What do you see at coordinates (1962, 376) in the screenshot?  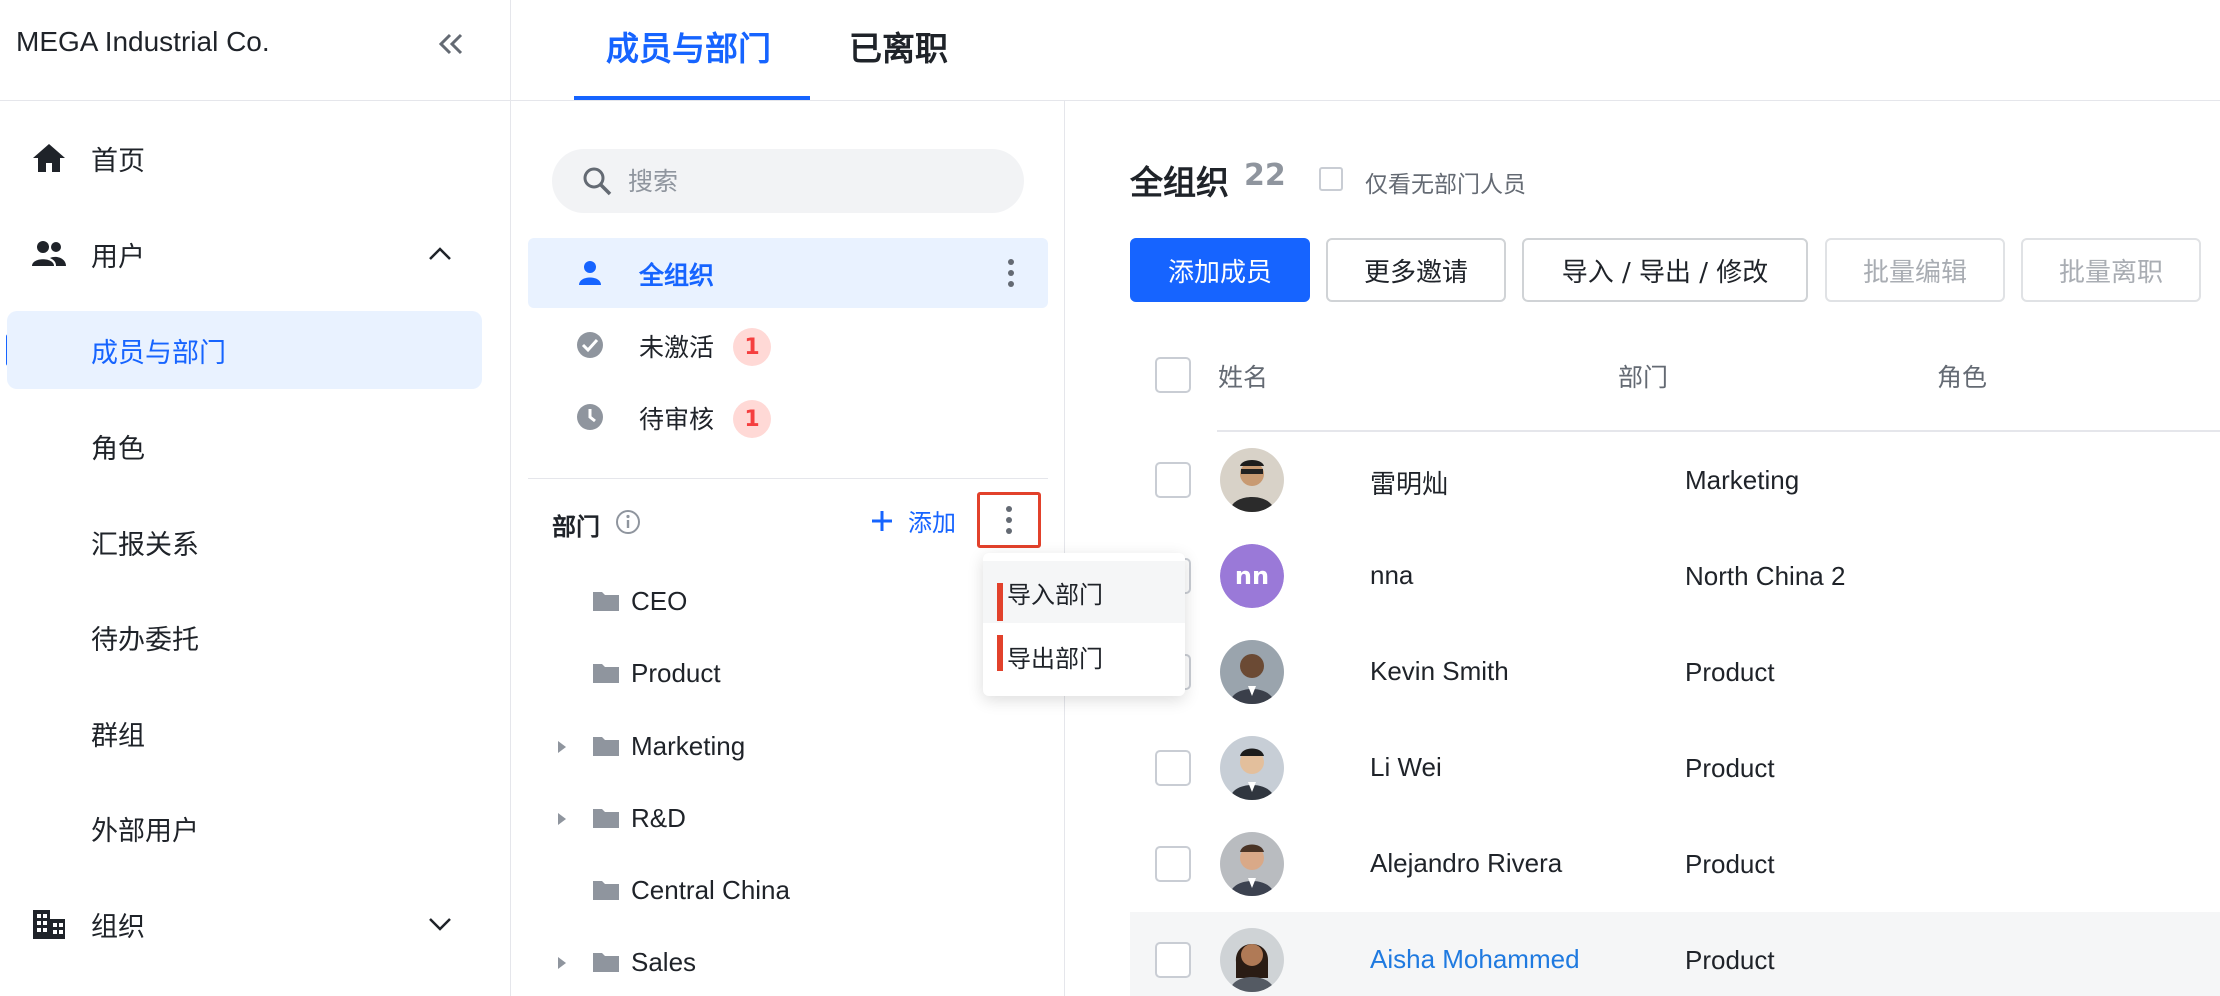 I see `column-header-role: 角色` at bounding box center [1962, 376].